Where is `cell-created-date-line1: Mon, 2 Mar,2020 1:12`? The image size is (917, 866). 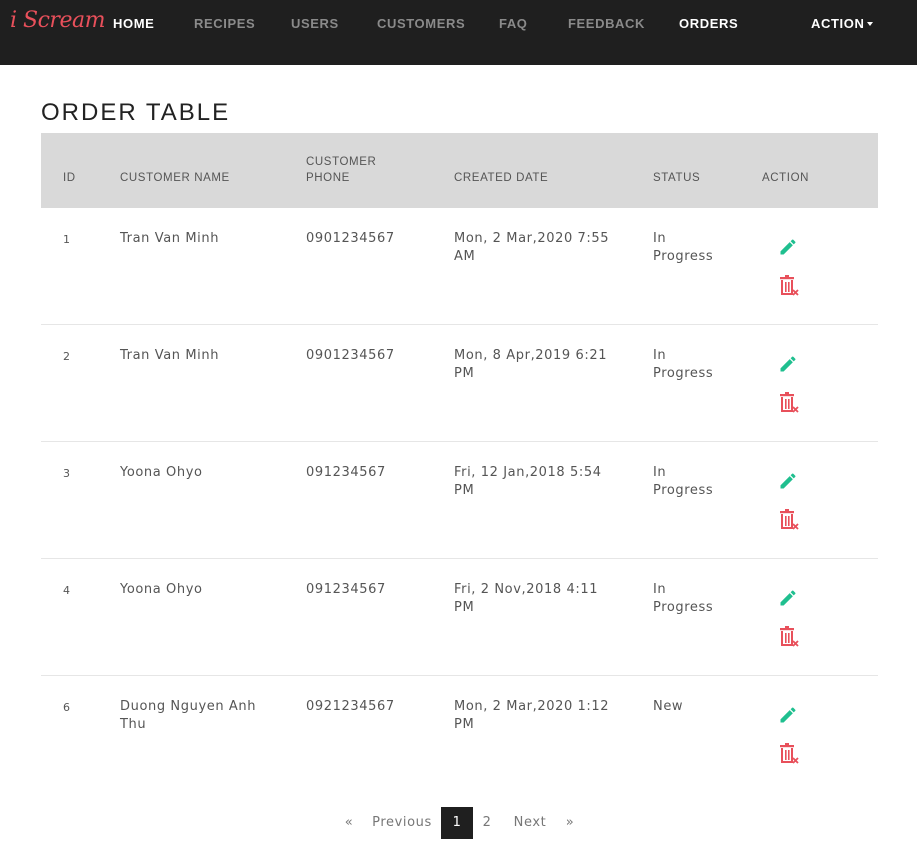 cell-created-date-line1: Mon, 2 Mar,2020 1:12 is located at coordinates (532, 706).